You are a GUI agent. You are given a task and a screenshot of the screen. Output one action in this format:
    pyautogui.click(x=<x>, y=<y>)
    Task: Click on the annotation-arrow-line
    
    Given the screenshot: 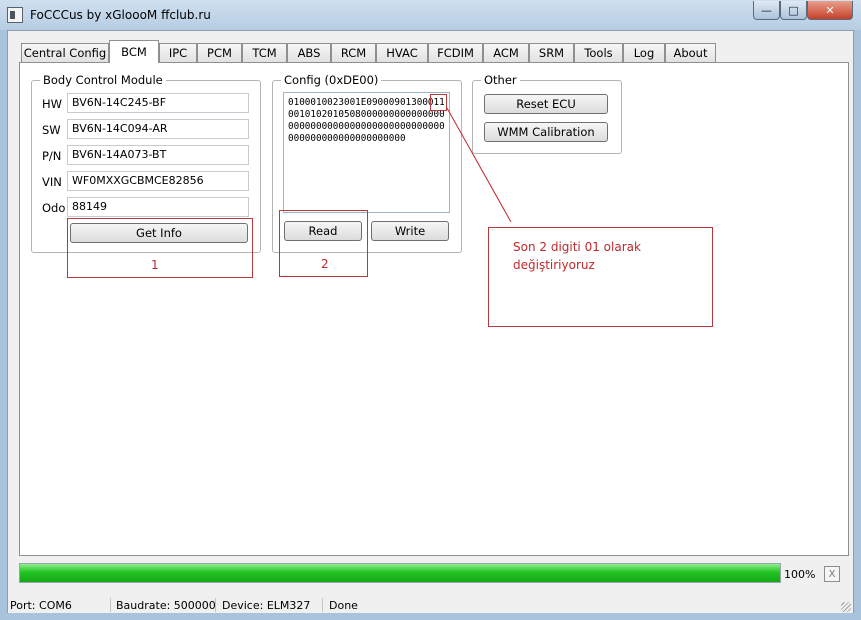 What is the action you would take?
    pyautogui.click(x=479, y=165)
    